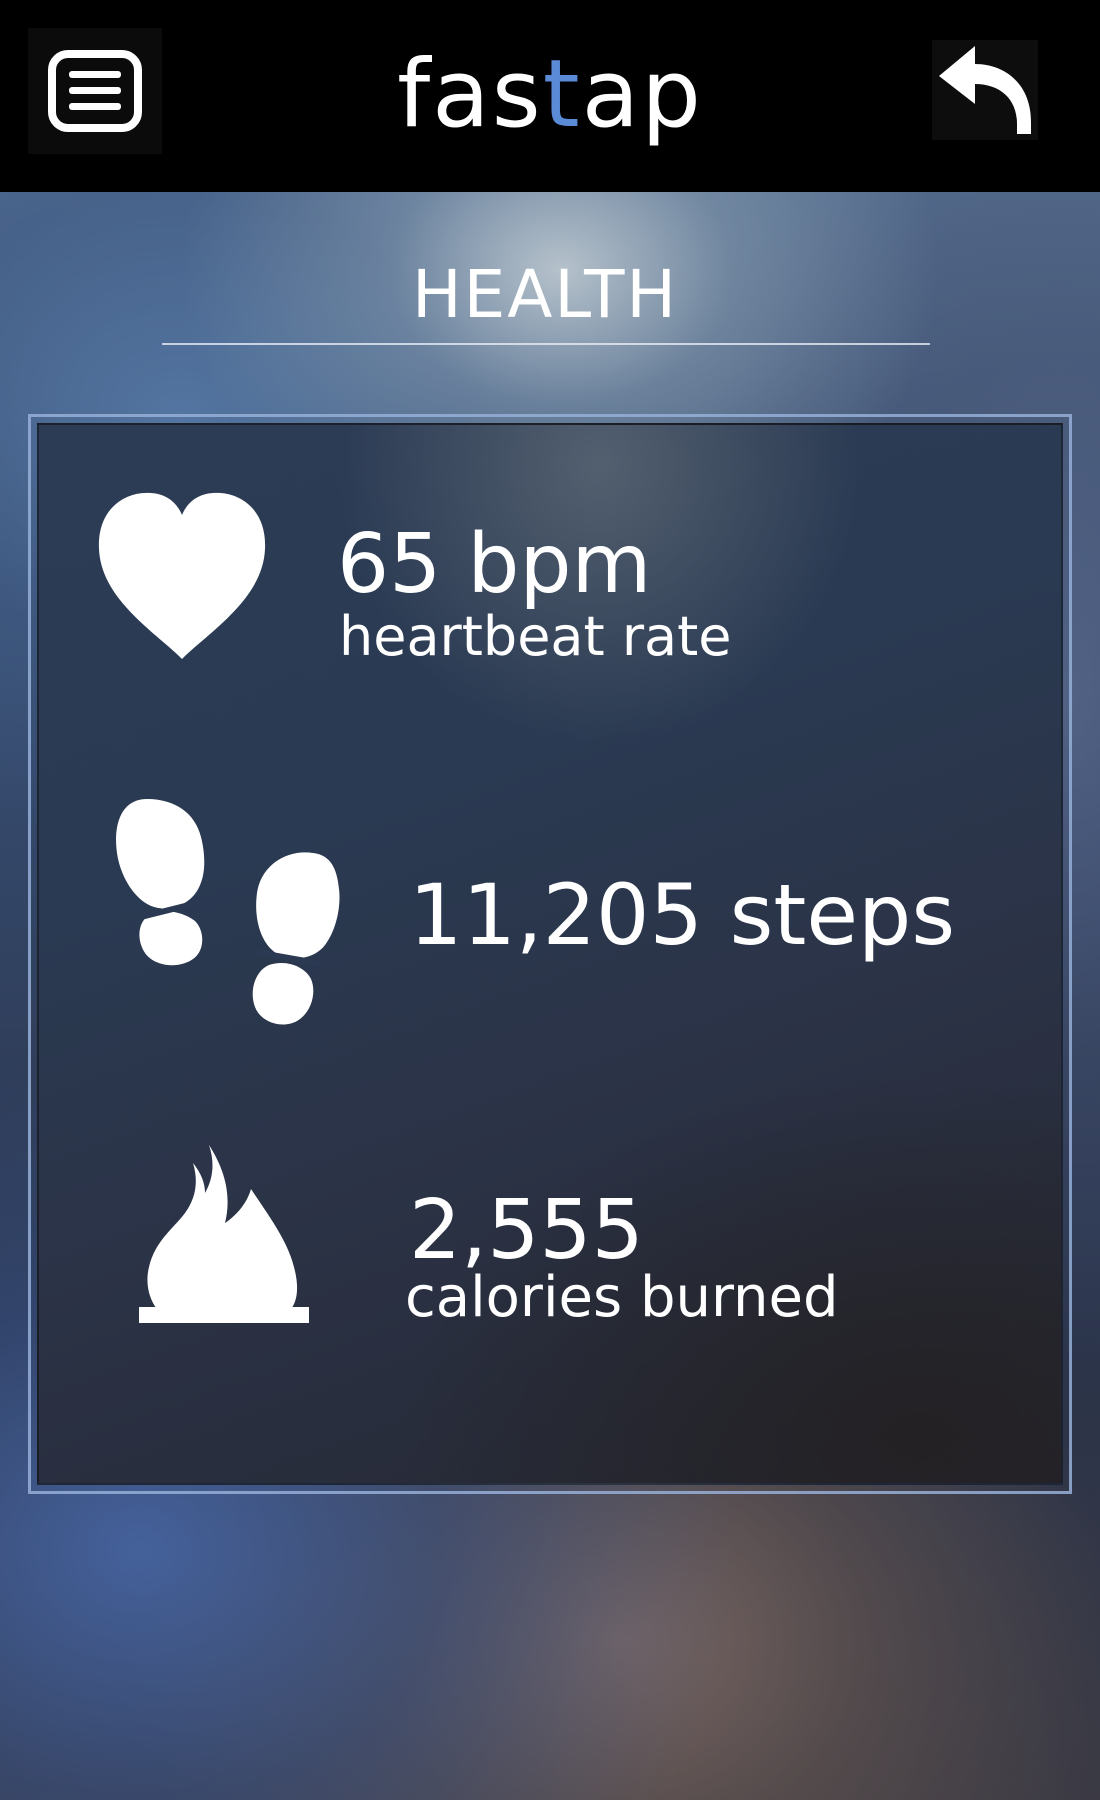 Image resolution: width=1100 pixels, height=1800 pixels. I want to click on calories-label: calories burned, so click(622, 1297).